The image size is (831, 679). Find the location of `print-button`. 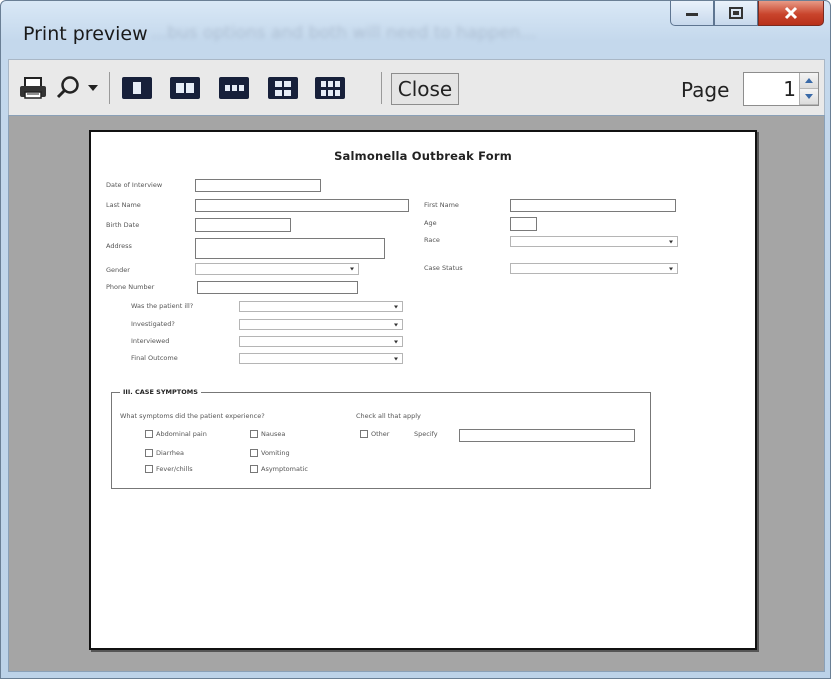

print-button is located at coordinates (33, 88).